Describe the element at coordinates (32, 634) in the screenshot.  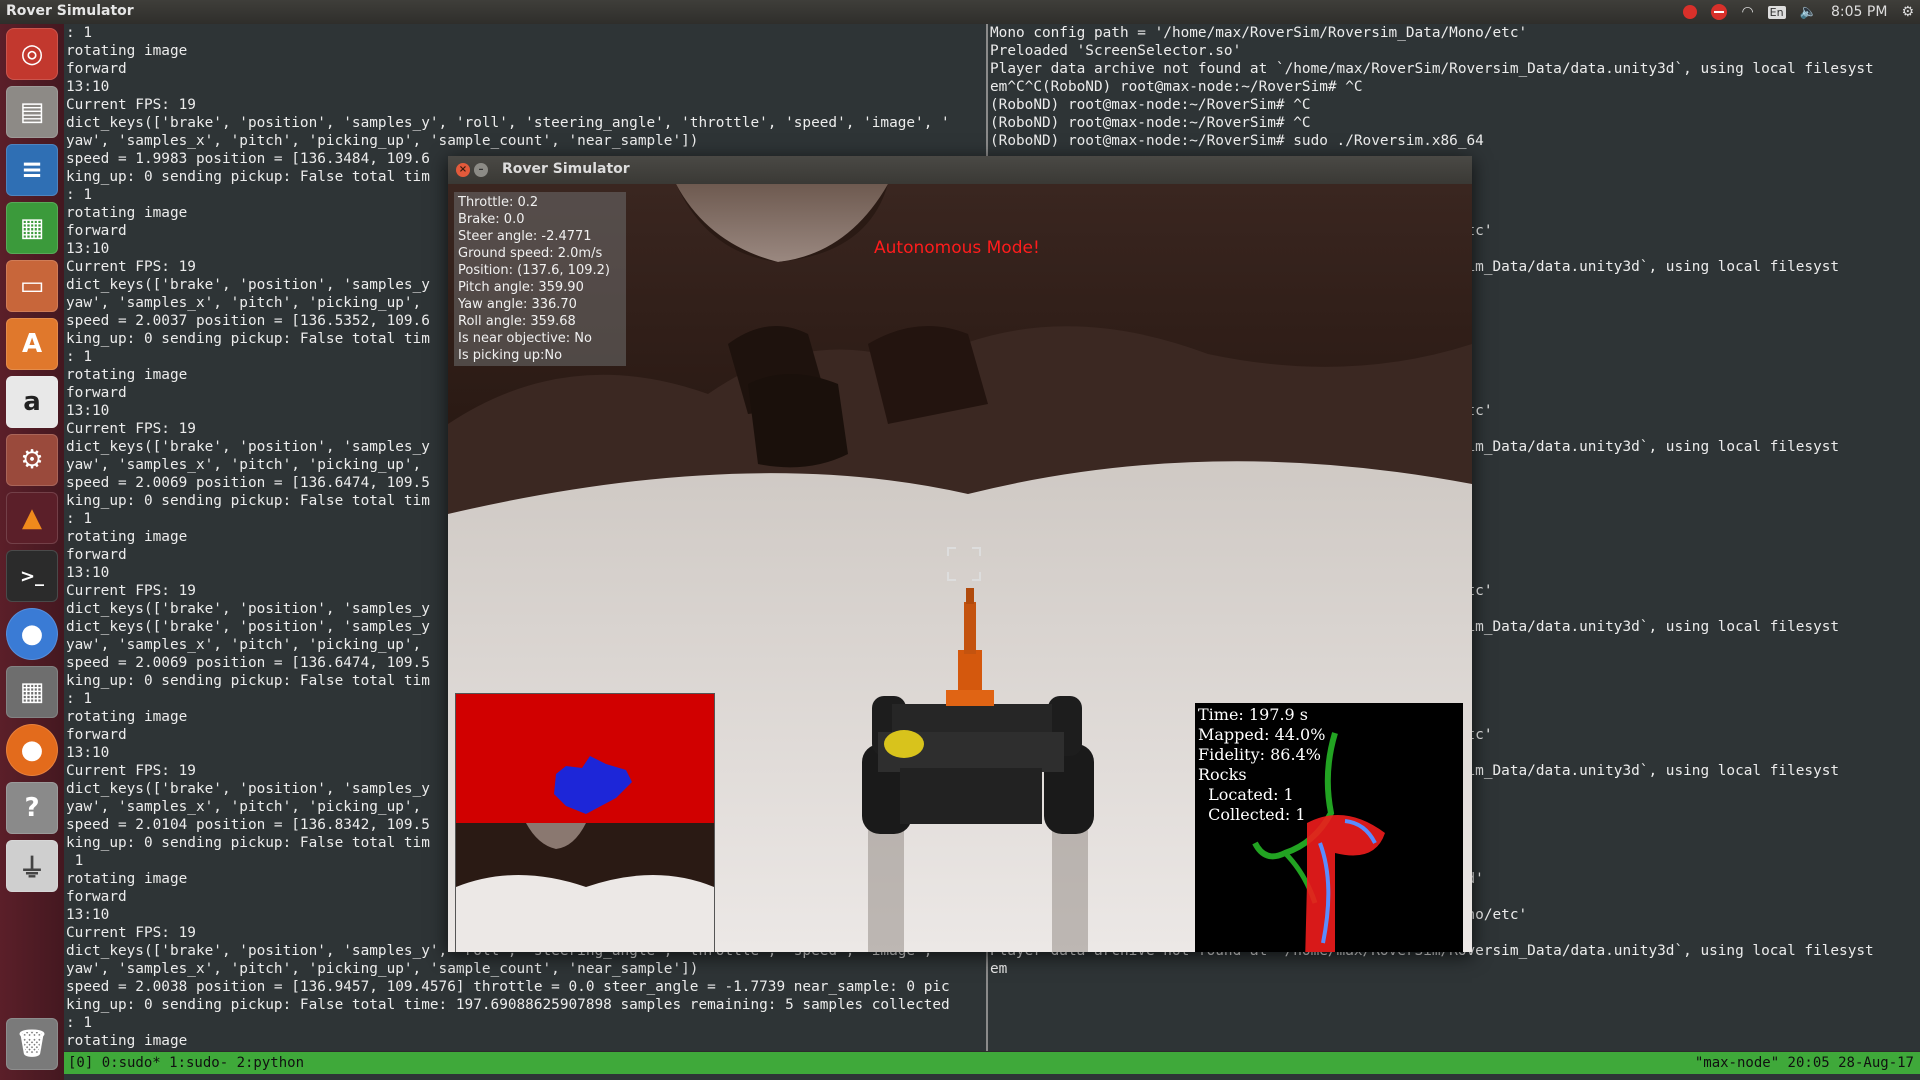
I see `chrome-icon: ●` at that location.